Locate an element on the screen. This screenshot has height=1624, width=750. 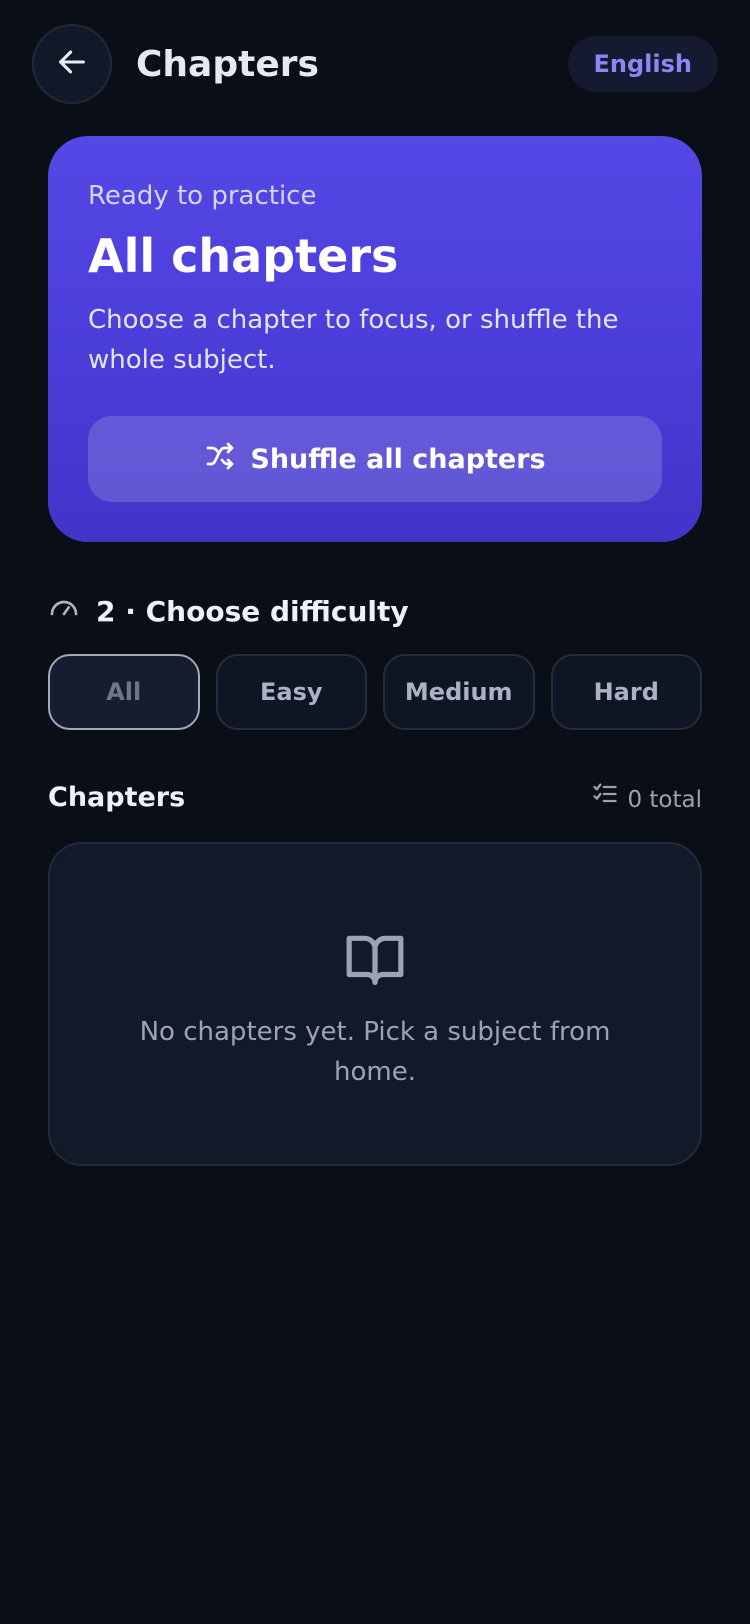
shuffle-all-button: Shuffle all chapters is located at coordinates (375, 459).